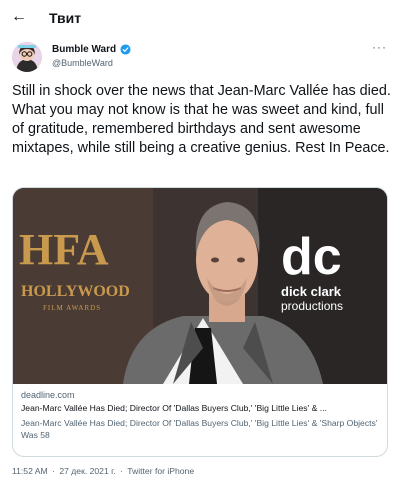  I want to click on avatar, so click(27, 57).